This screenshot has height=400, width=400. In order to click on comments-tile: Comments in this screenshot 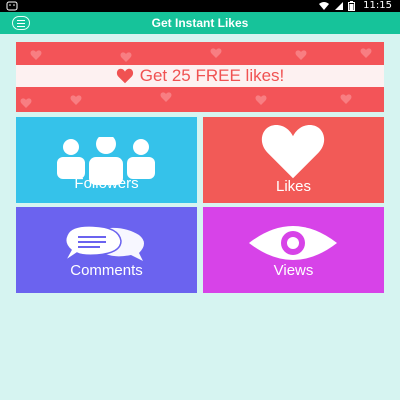, I will do `click(106, 250)`.